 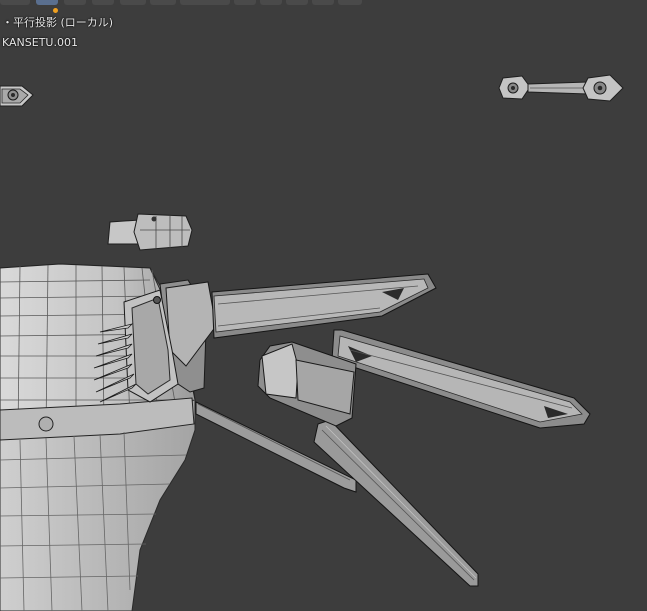 What do you see at coordinates (396, 503) in the screenshot?
I see `blade-lower` at bounding box center [396, 503].